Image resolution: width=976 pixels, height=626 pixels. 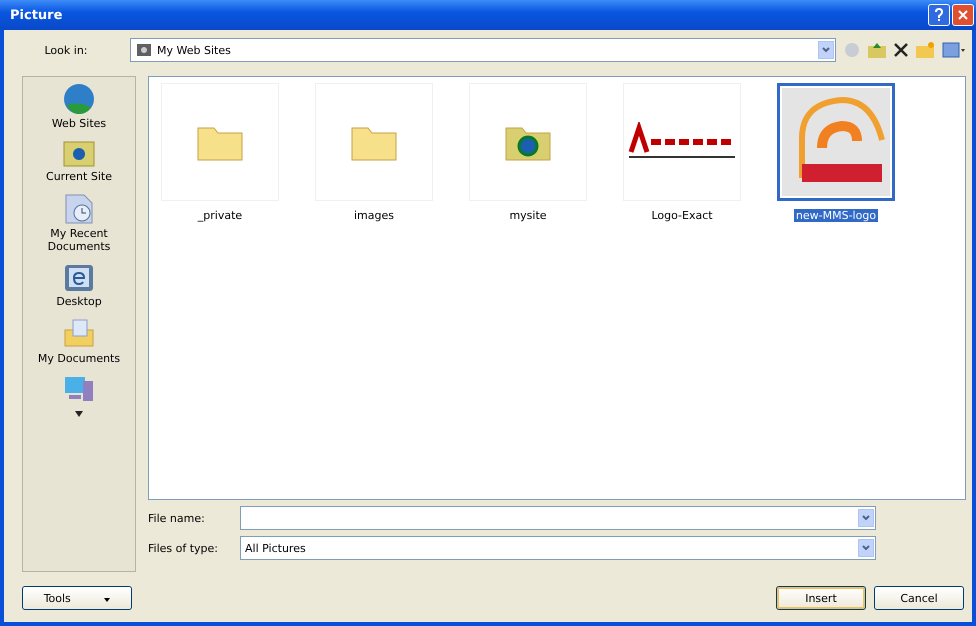 I want to click on question-icon, so click(x=939, y=15).